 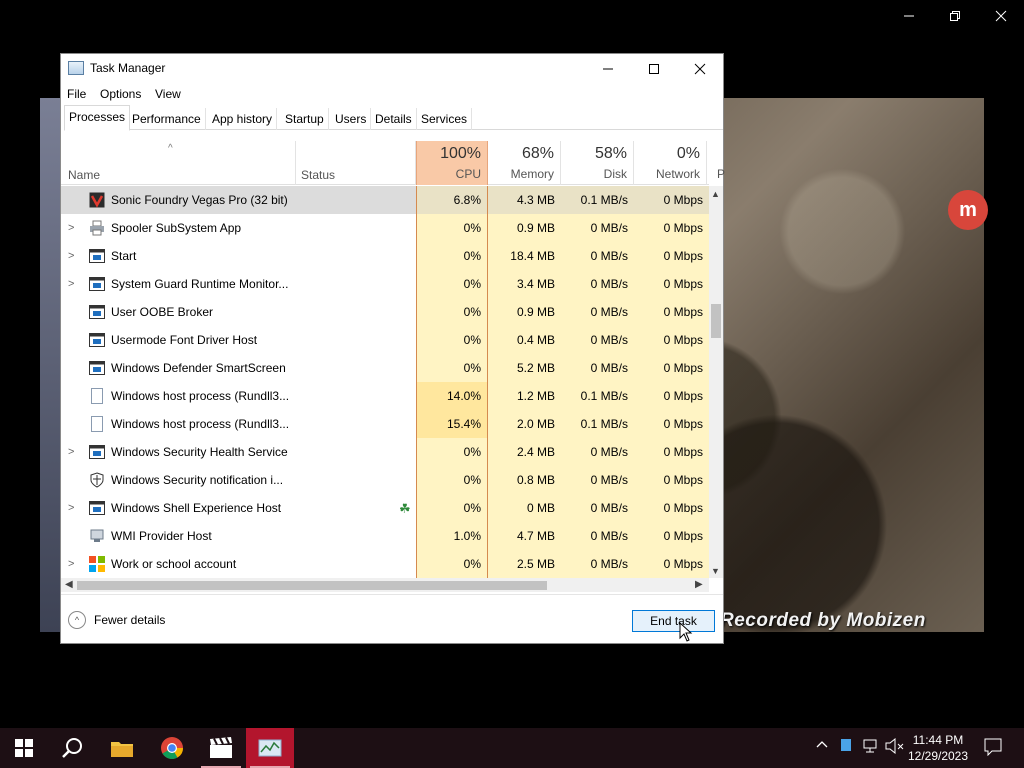 What do you see at coordinates (524, 200) in the screenshot?
I see `memory-cell: 4.3 MB` at bounding box center [524, 200].